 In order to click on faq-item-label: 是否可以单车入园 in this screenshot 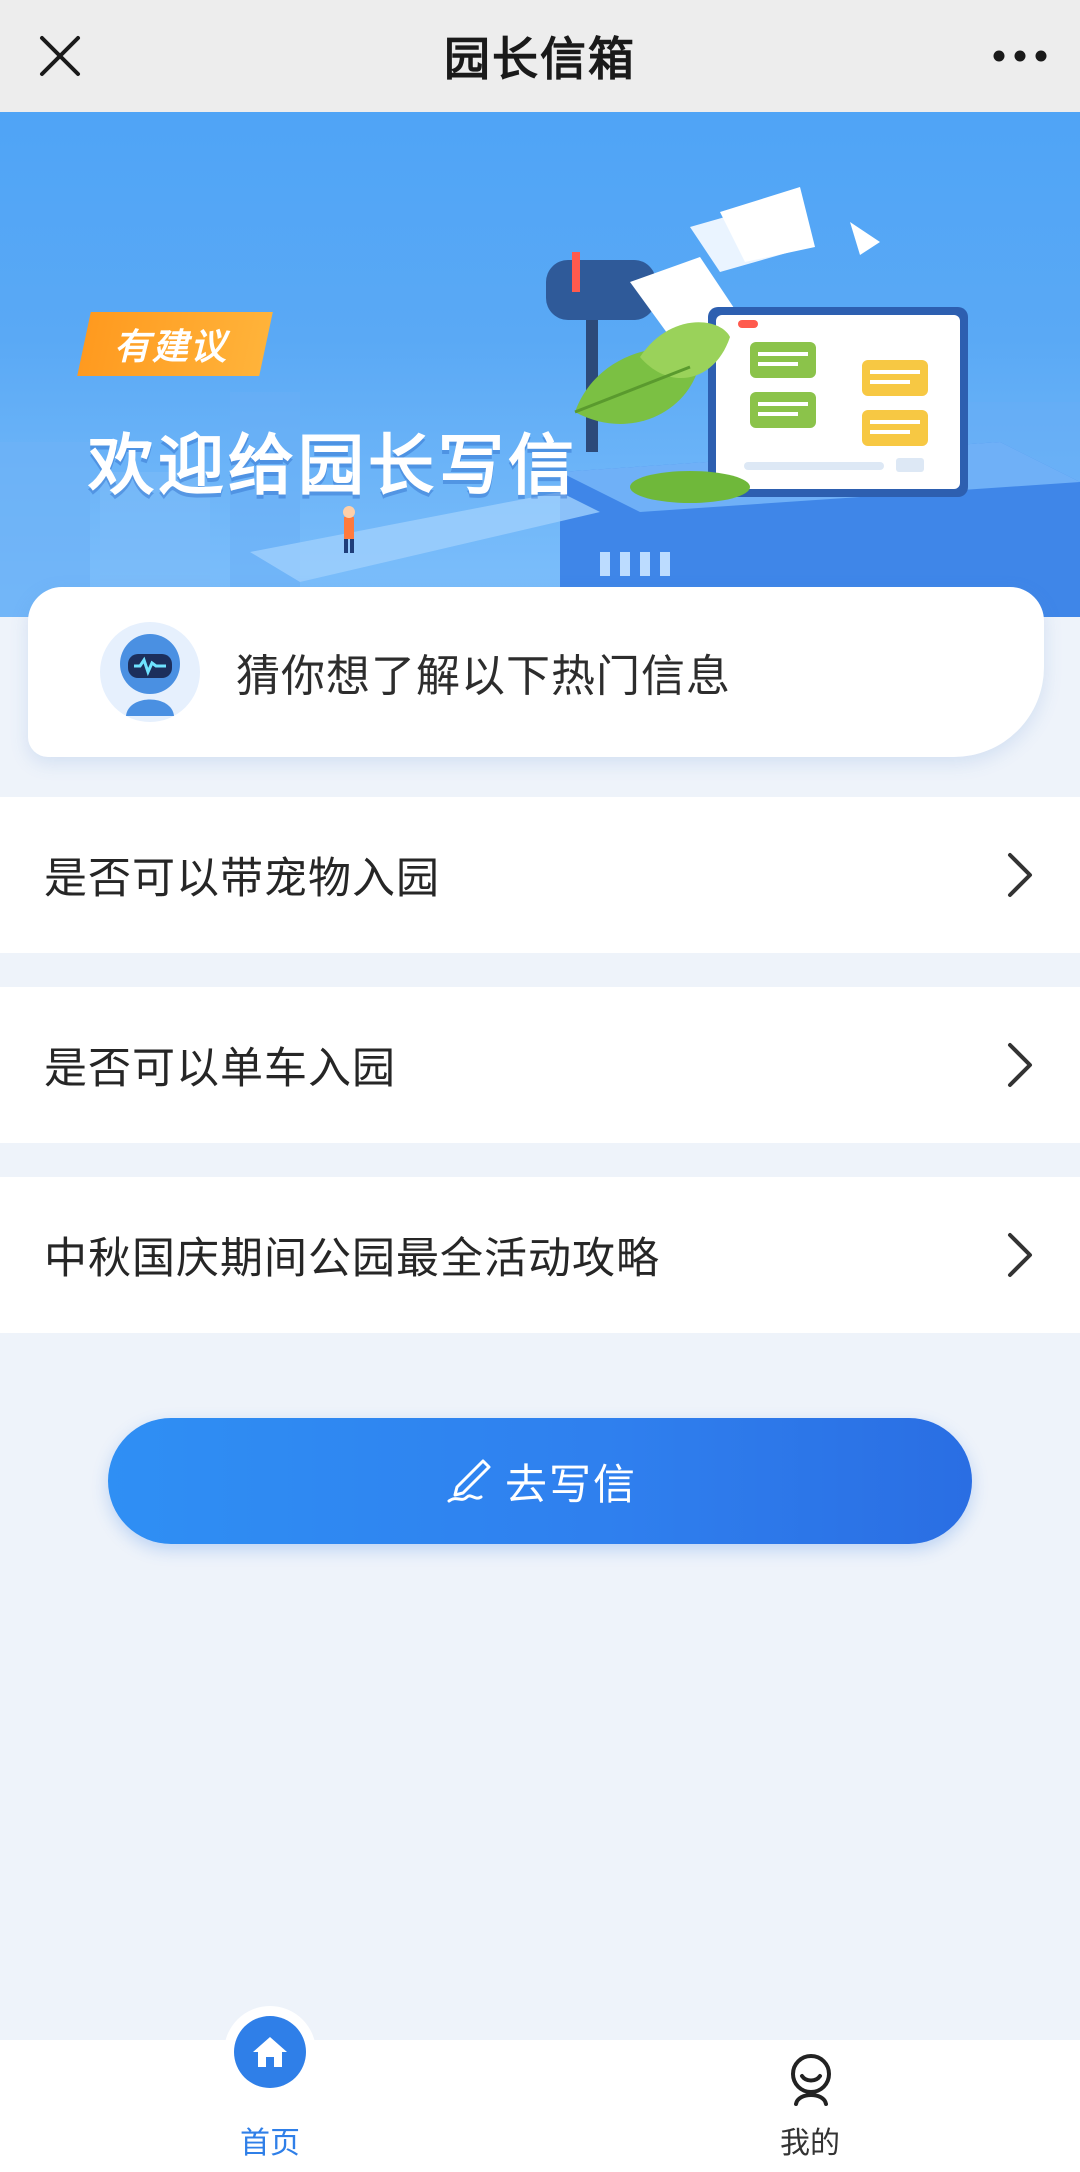, I will do `click(220, 1069)`.